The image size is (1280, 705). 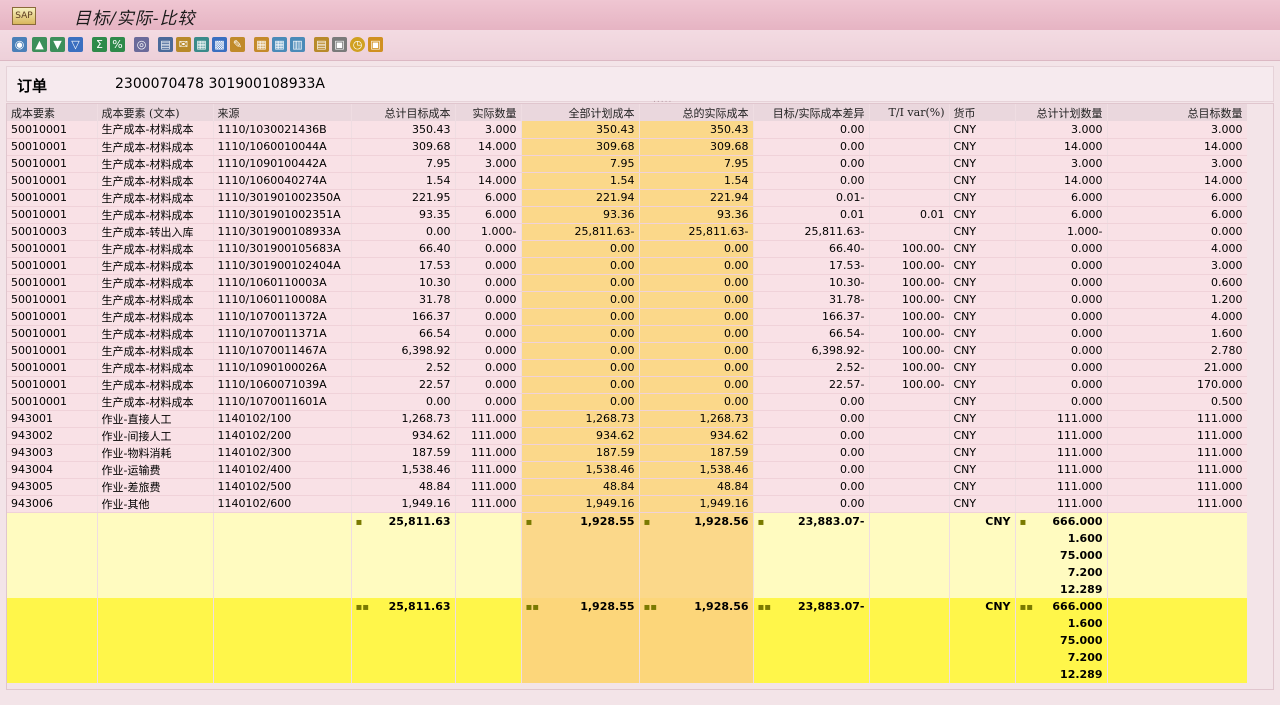 I want to click on table-cell: 作业-运输费, so click(x=155, y=470).